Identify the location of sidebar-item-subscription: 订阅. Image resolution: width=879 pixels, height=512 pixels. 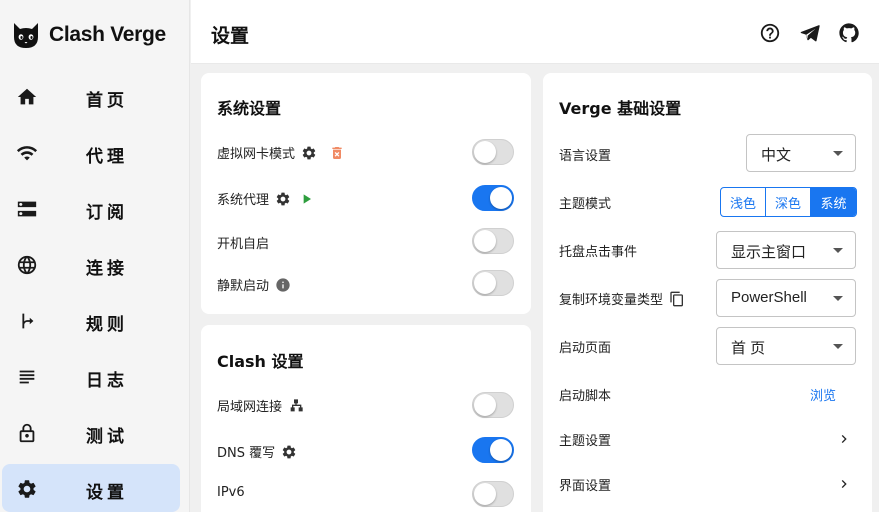
(91, 208).